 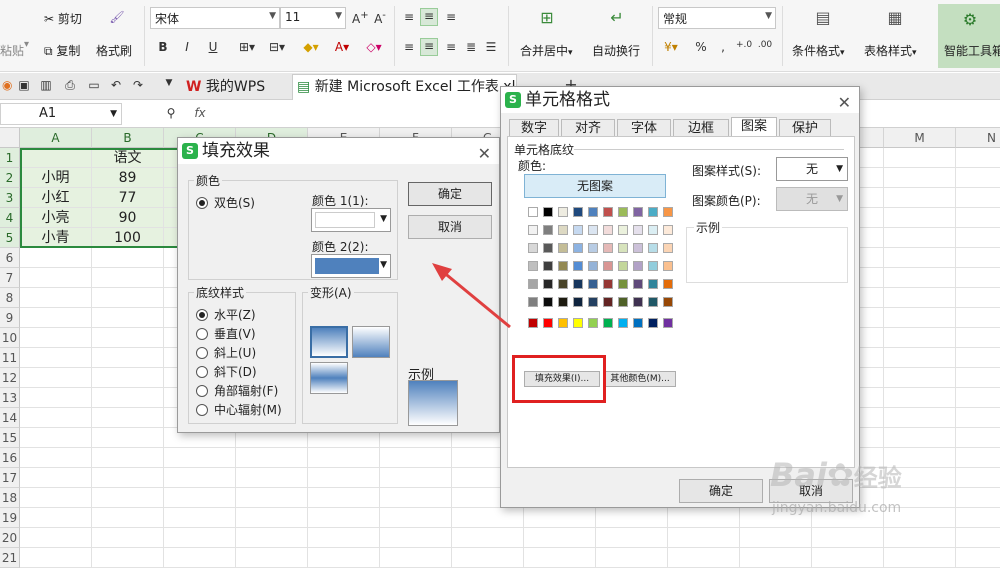 I want to click on cell-a9, so click(x=56, y=318).